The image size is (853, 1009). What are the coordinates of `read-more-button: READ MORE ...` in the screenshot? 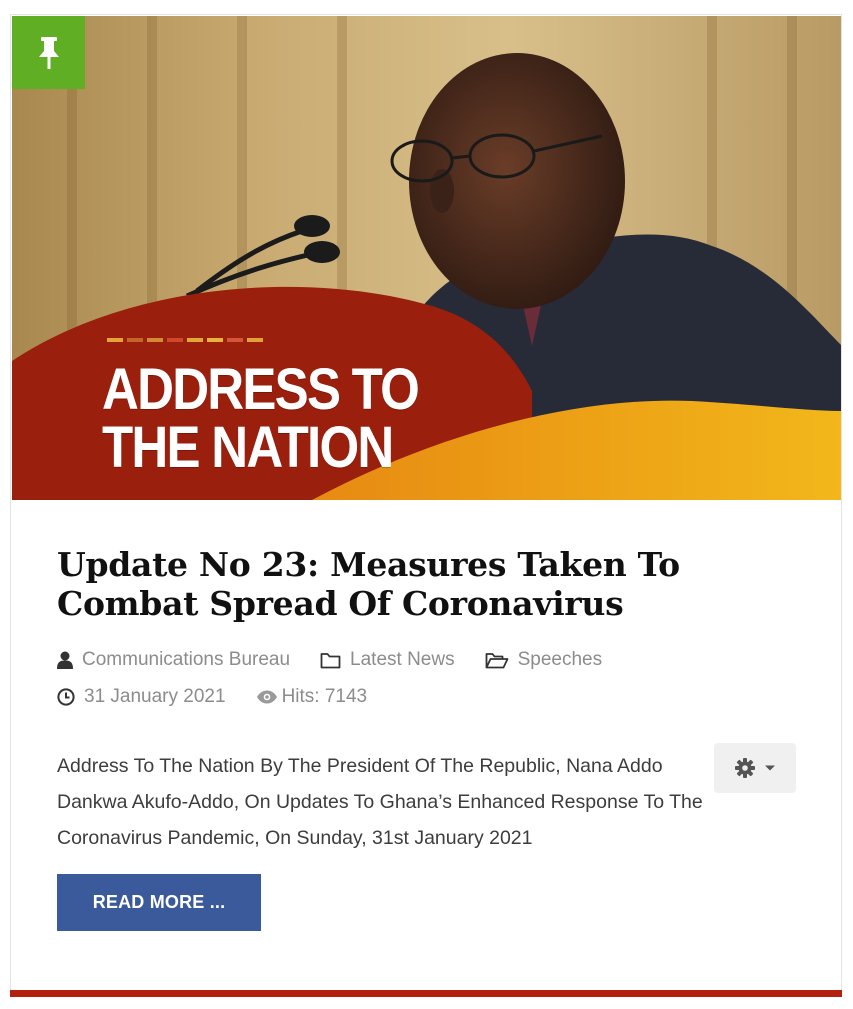 It's located at (159, 902).